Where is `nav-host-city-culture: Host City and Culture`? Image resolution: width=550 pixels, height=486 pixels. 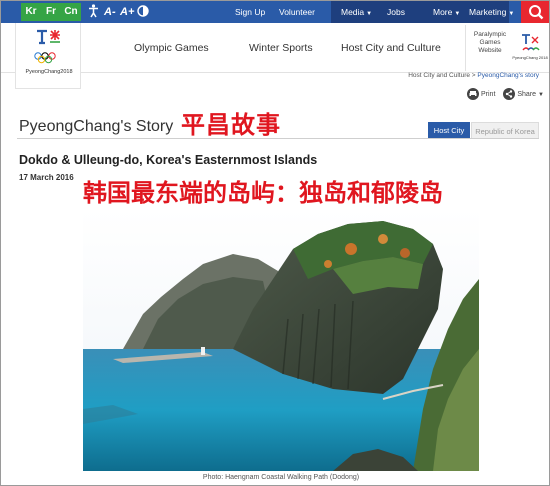
nav-host-city-culture: Host City and Culture is located at coordinates (391, 48).